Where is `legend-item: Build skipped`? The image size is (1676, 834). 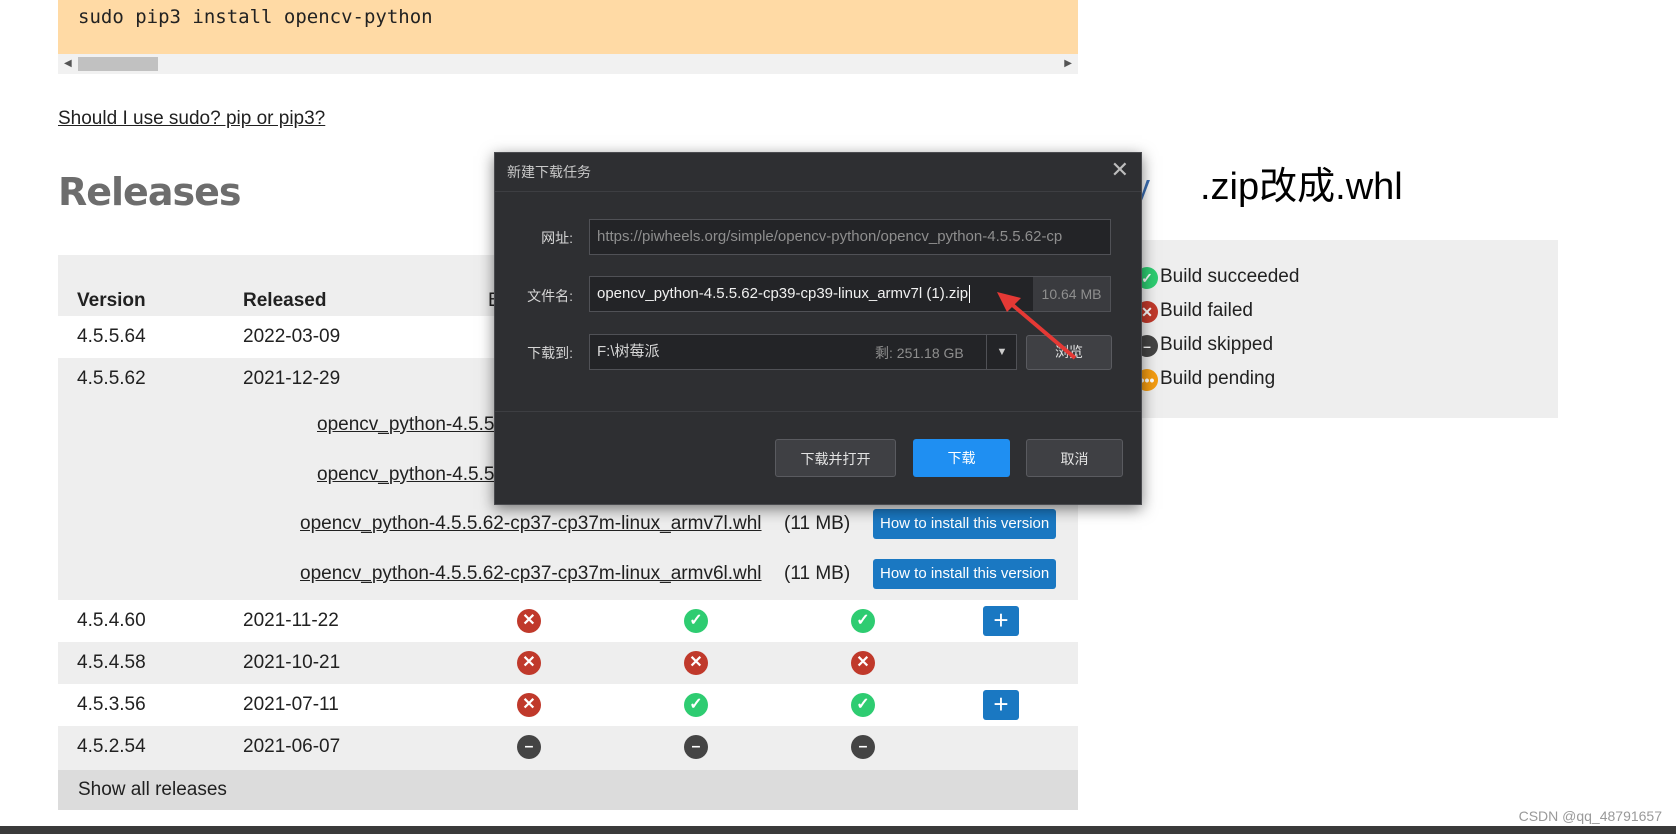
legend-item: Build skipped is located at coordinates (1217, 344).